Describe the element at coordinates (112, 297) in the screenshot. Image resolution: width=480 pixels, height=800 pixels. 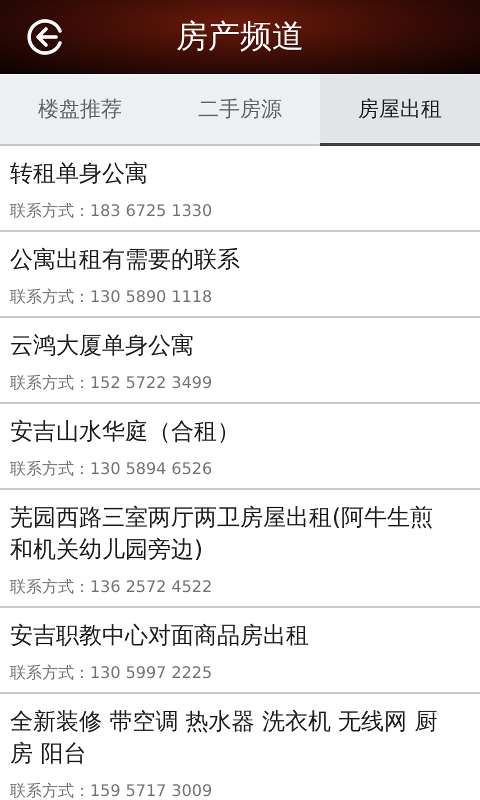
I see `contact-info: 联系方式：130 5890 1118` at that location.